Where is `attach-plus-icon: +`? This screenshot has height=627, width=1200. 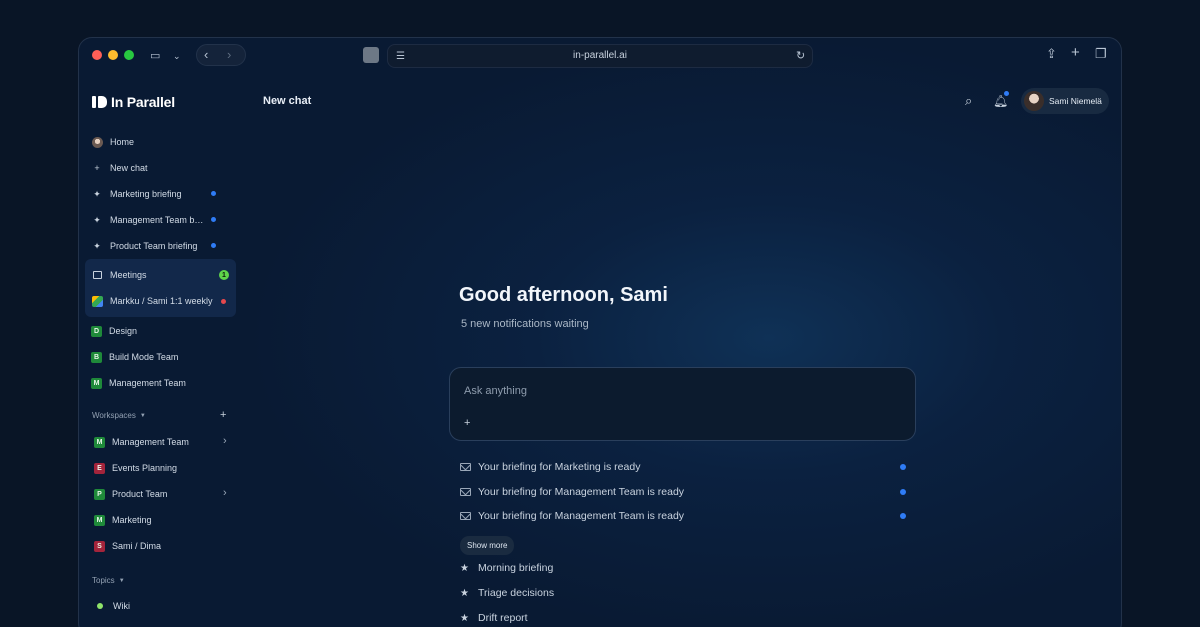
attach-plus-icon: + is located at coordinates (467, 423).